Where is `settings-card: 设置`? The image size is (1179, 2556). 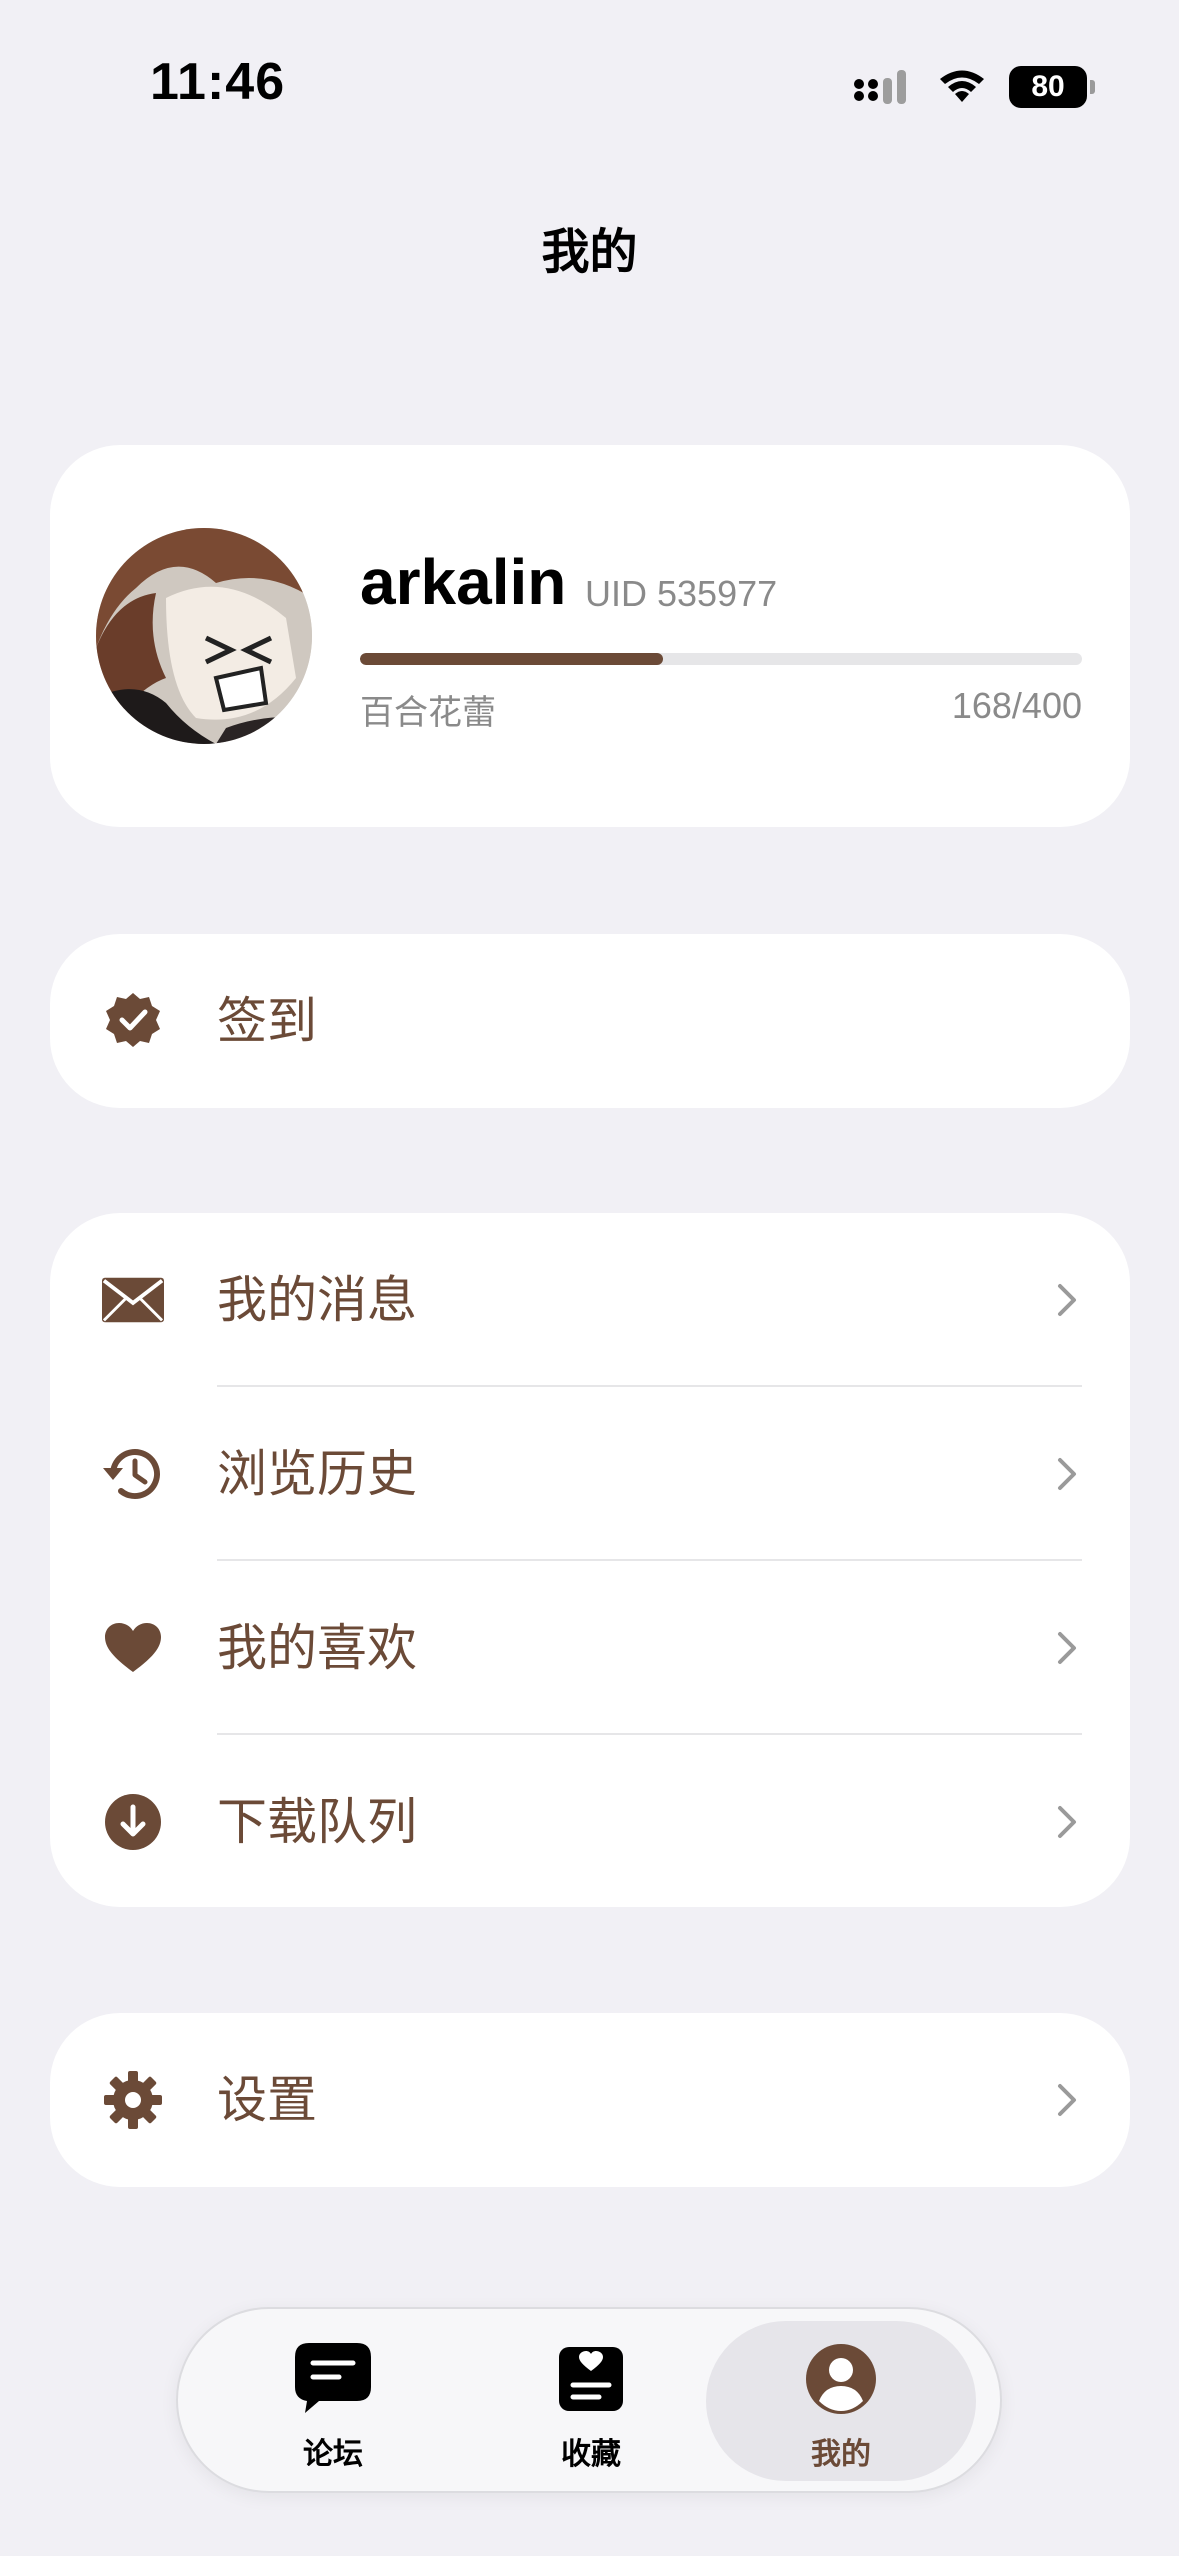
settings-card: 设置 is located at coordinates (590, 2100).